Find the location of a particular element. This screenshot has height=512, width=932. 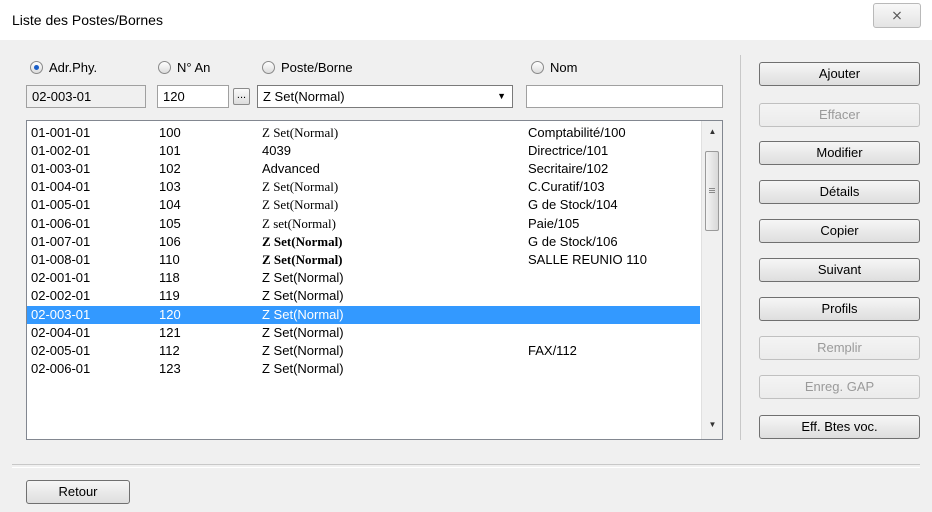

eff-btes-voc-button: Eff. Btes voc. is located at coordinates (839, 427).